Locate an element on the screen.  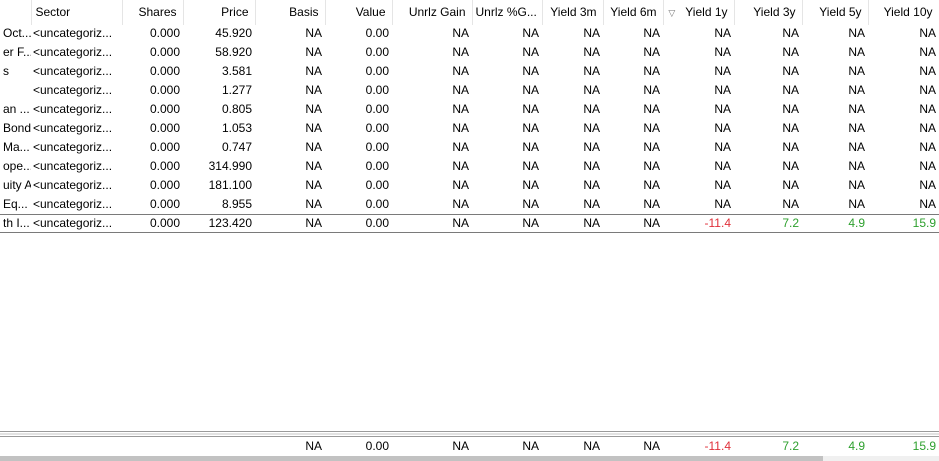
column-header-yield-5y: Yield 5y is located at coordinates (835, 12).